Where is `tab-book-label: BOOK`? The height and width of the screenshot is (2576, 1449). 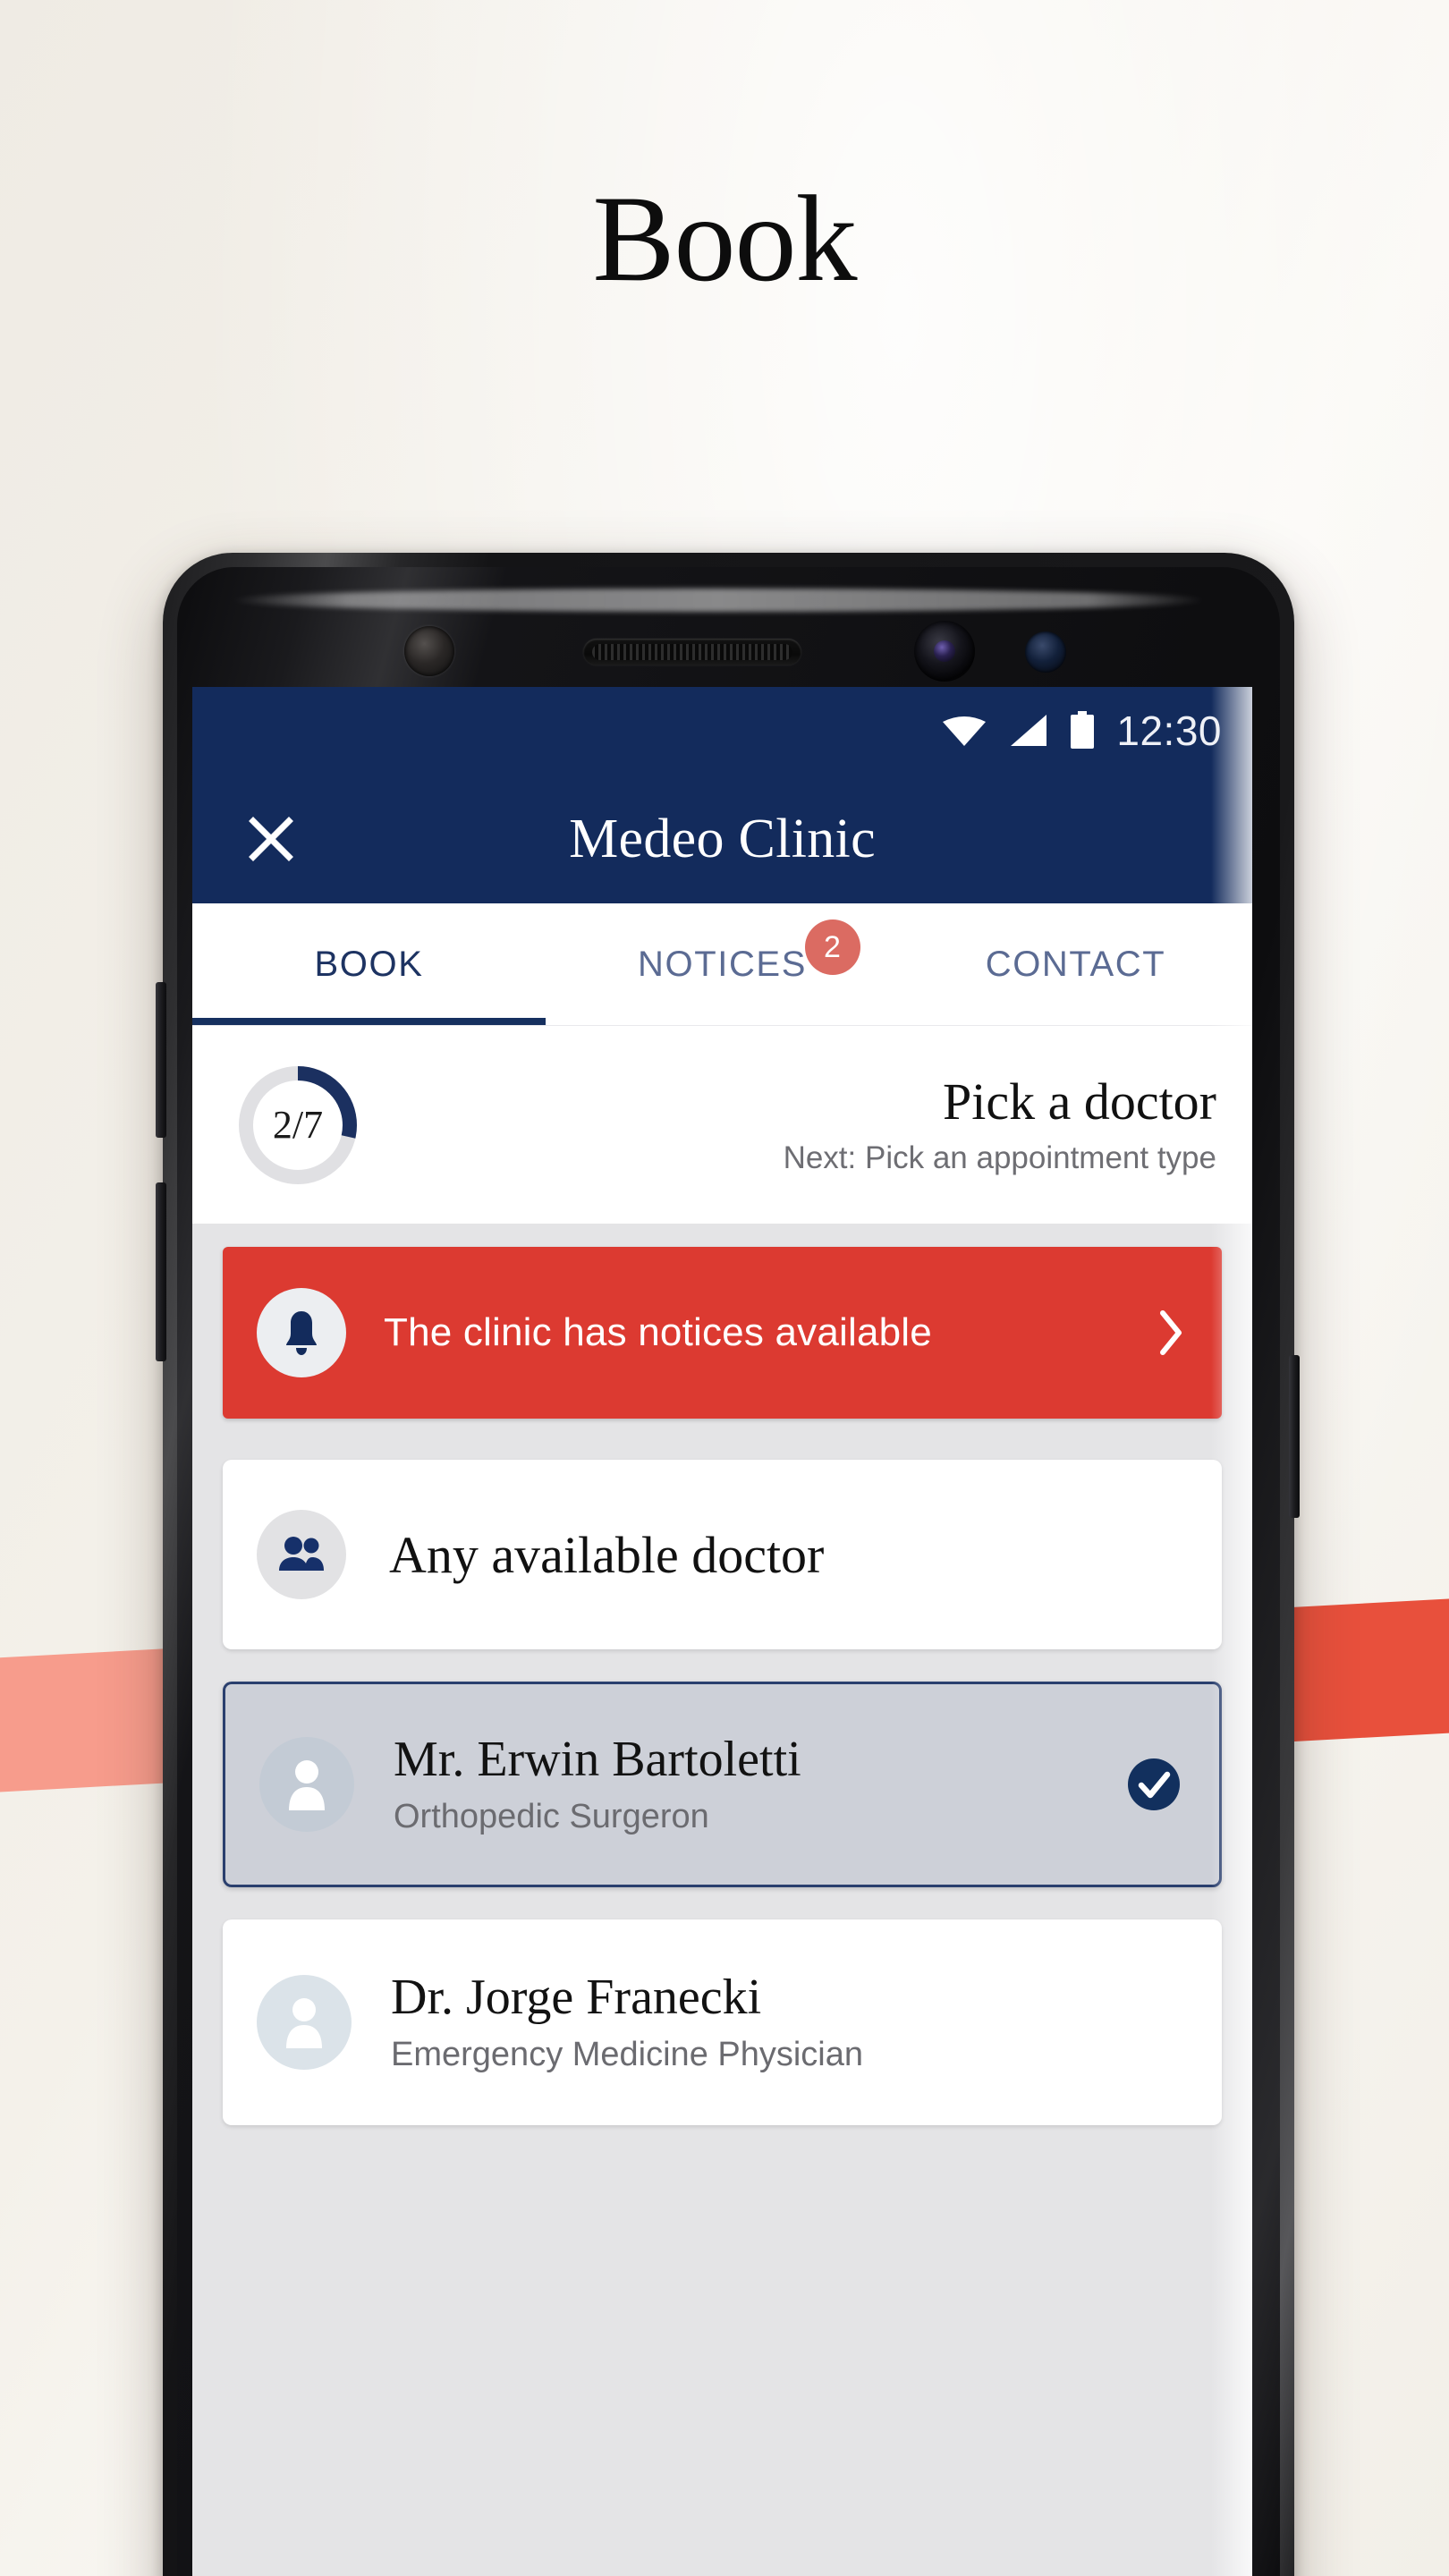 tab-book-label: BOOK is located at coordinates (369, 964).